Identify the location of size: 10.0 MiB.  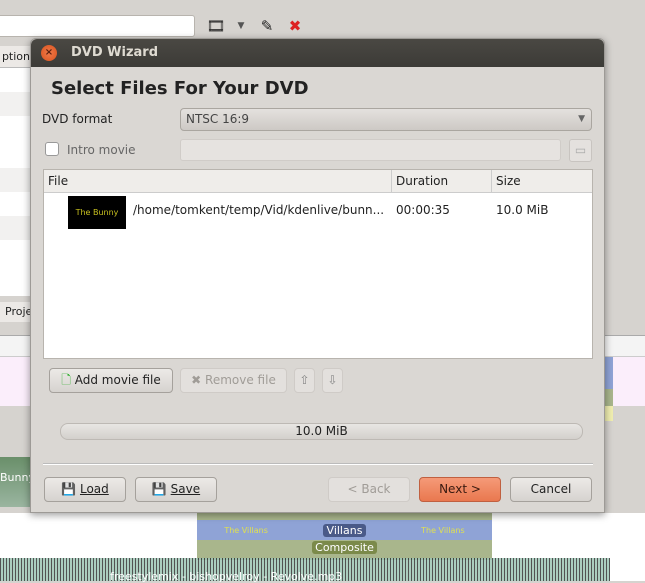
(522, 210).